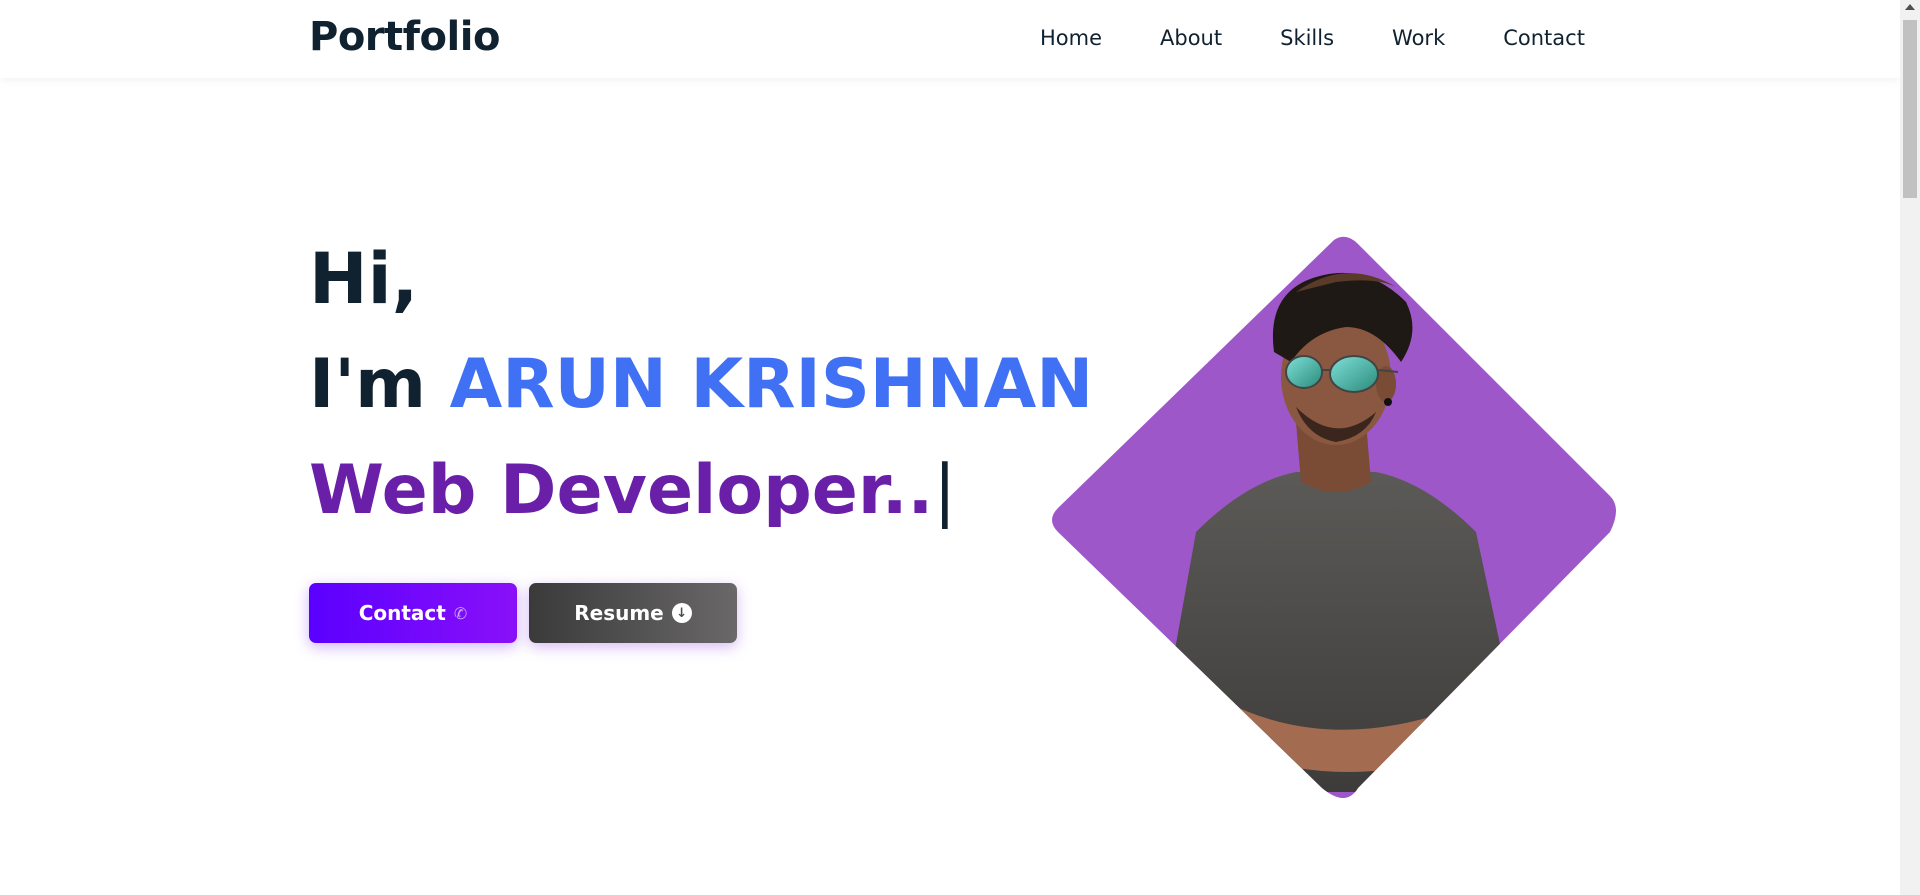 The width and height of the screenshot is (1920, 895). Describe the element at coordinates (404, 37) in the screenshot. I see `site-logo: Portfolio` at that location.